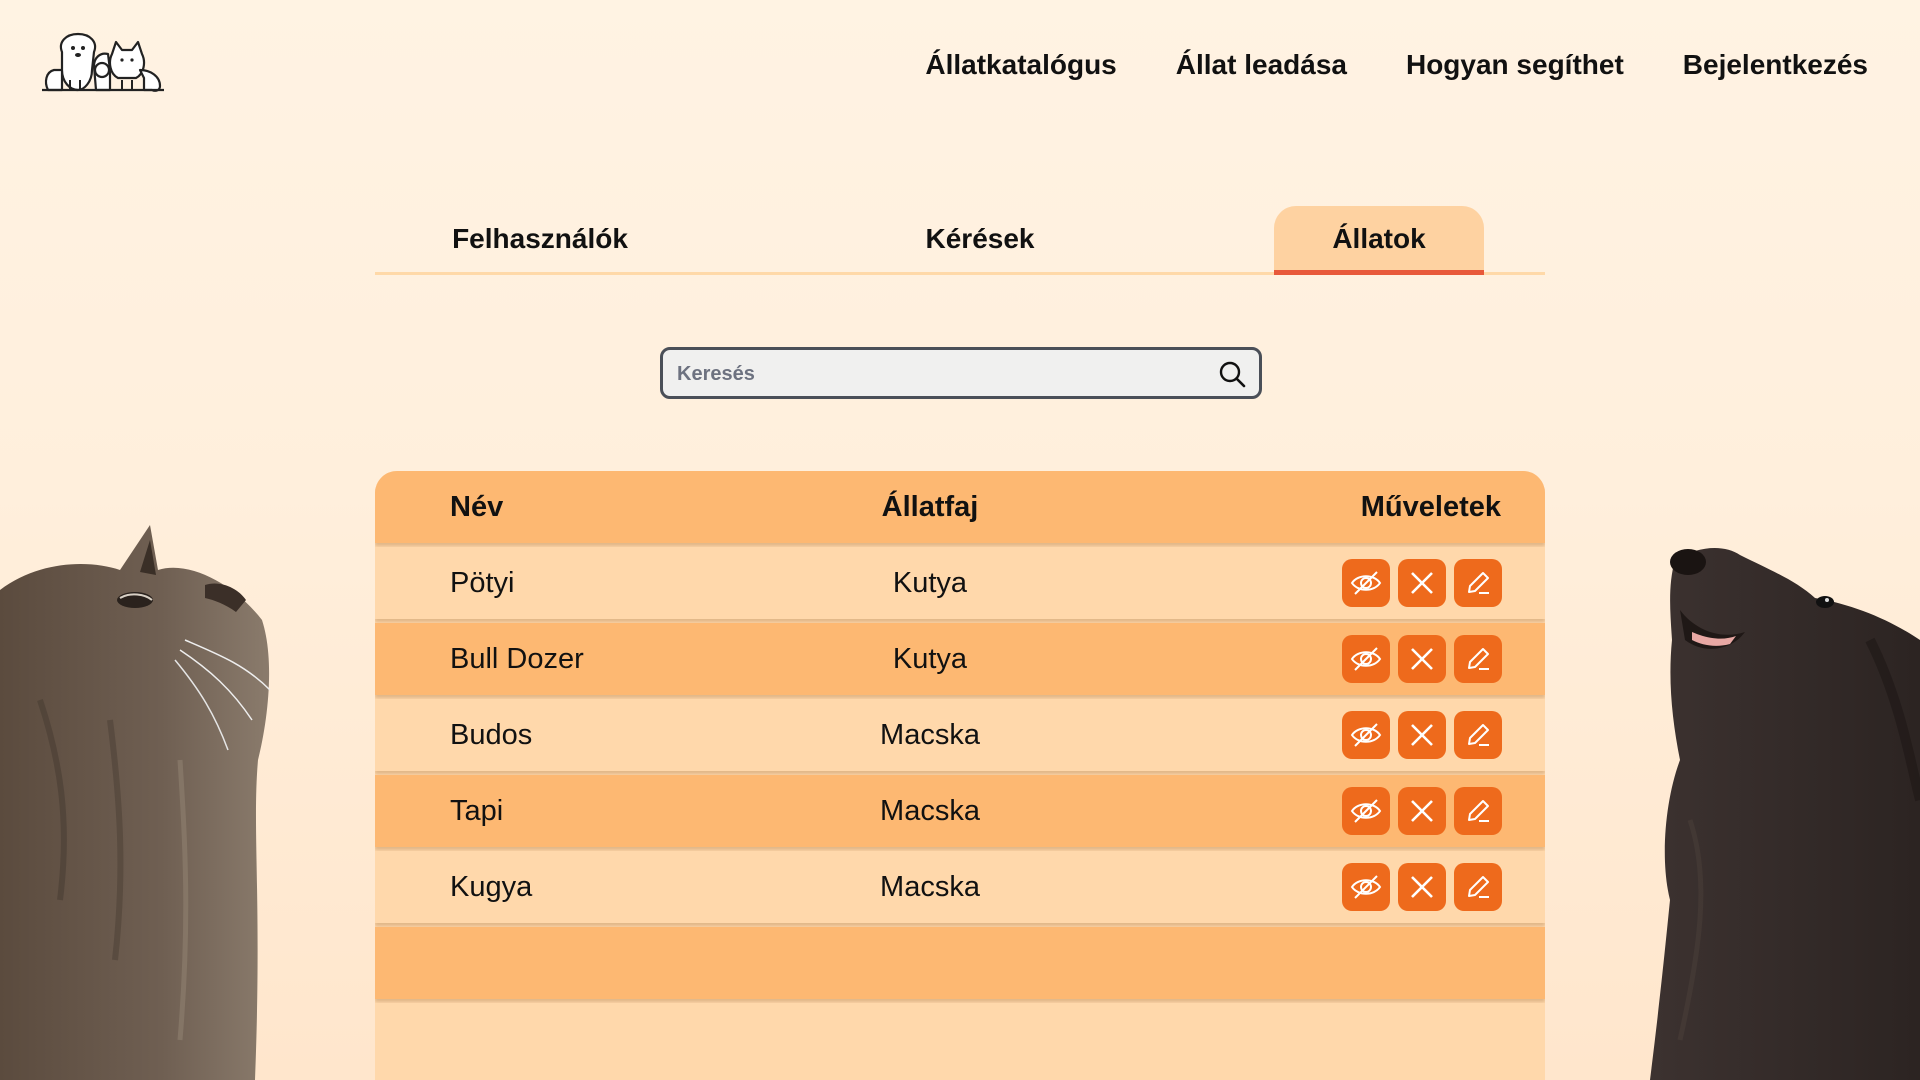 The height and width of the screenshot is (1080, 1920). I want to click on nav-surrender: Állat leadása, so click(1261, 65).